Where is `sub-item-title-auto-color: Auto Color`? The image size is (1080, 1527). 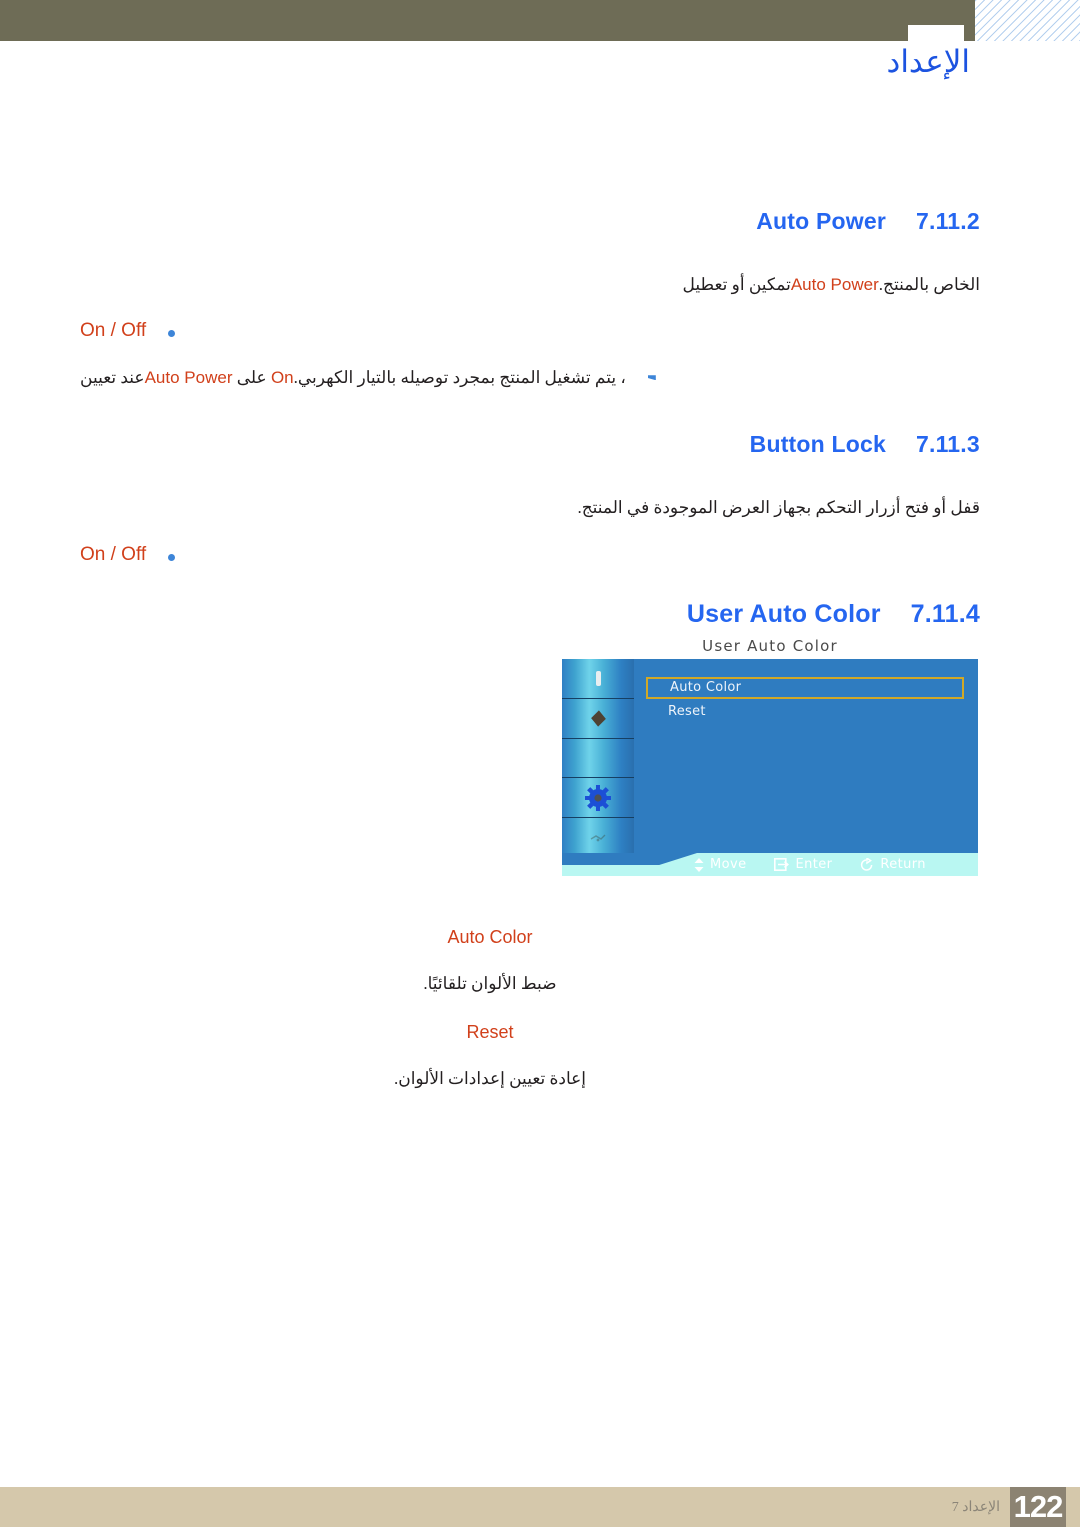 sub-item-title-auto-color: Auto Color is located at coordinates (490, 936).